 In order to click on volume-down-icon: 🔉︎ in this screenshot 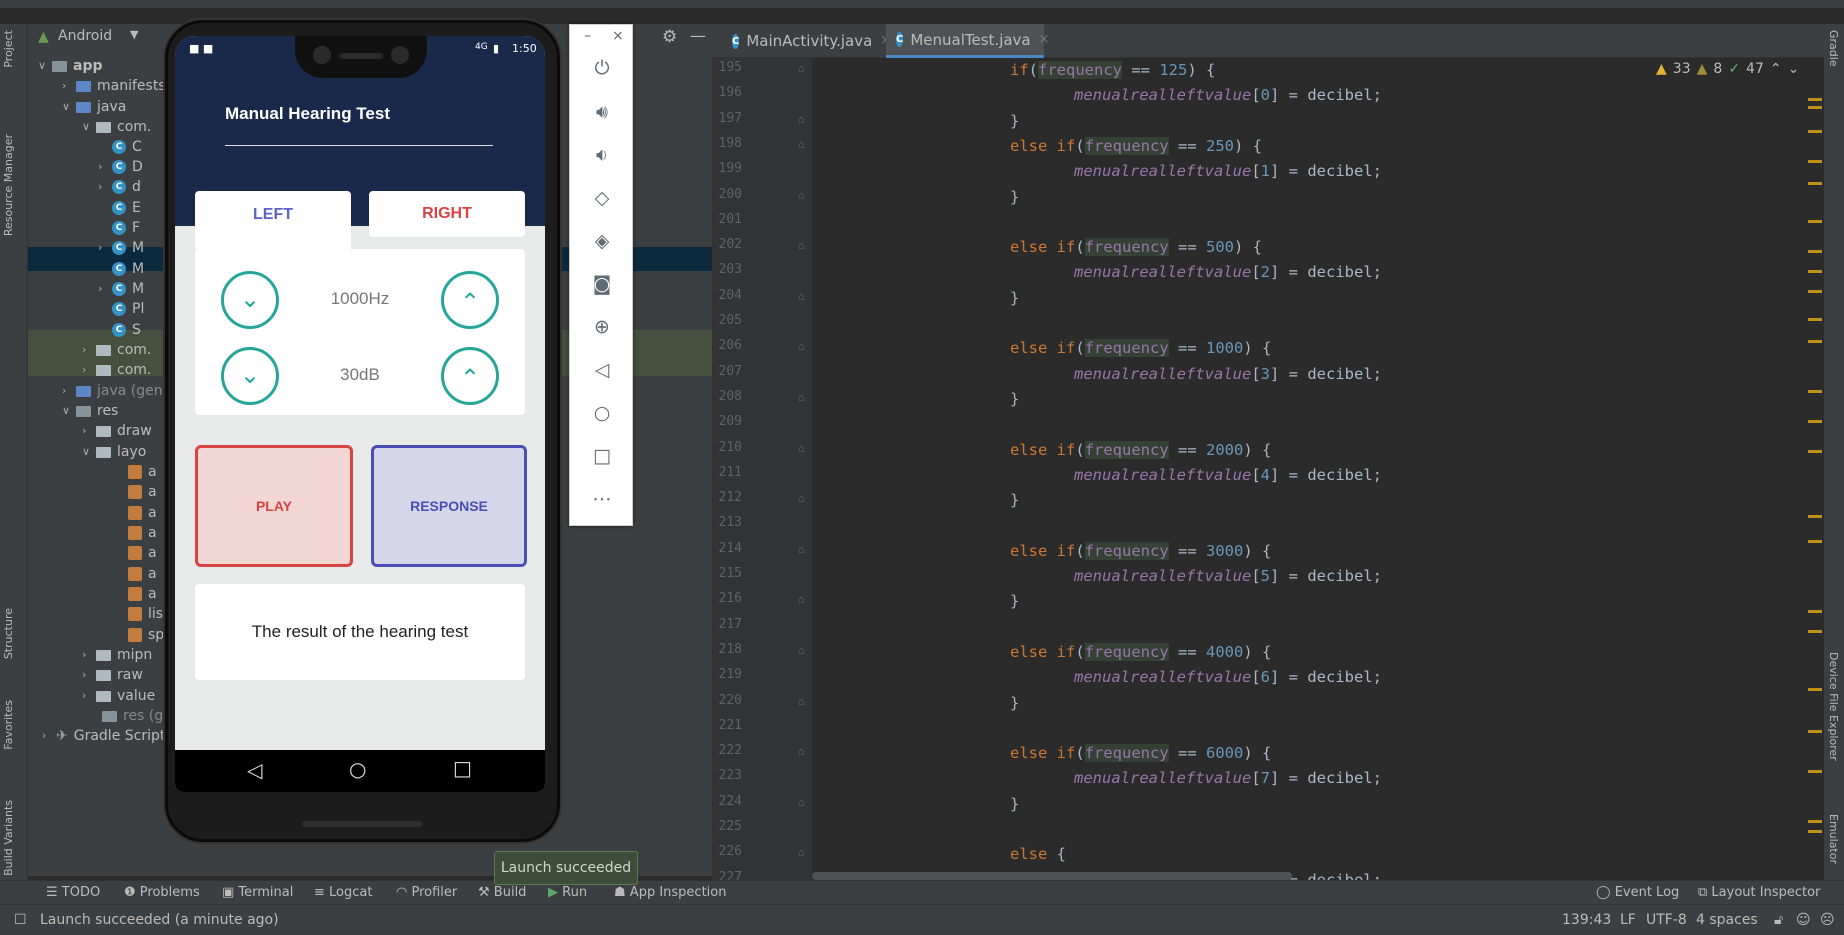, I will do `click(602, 155)`.